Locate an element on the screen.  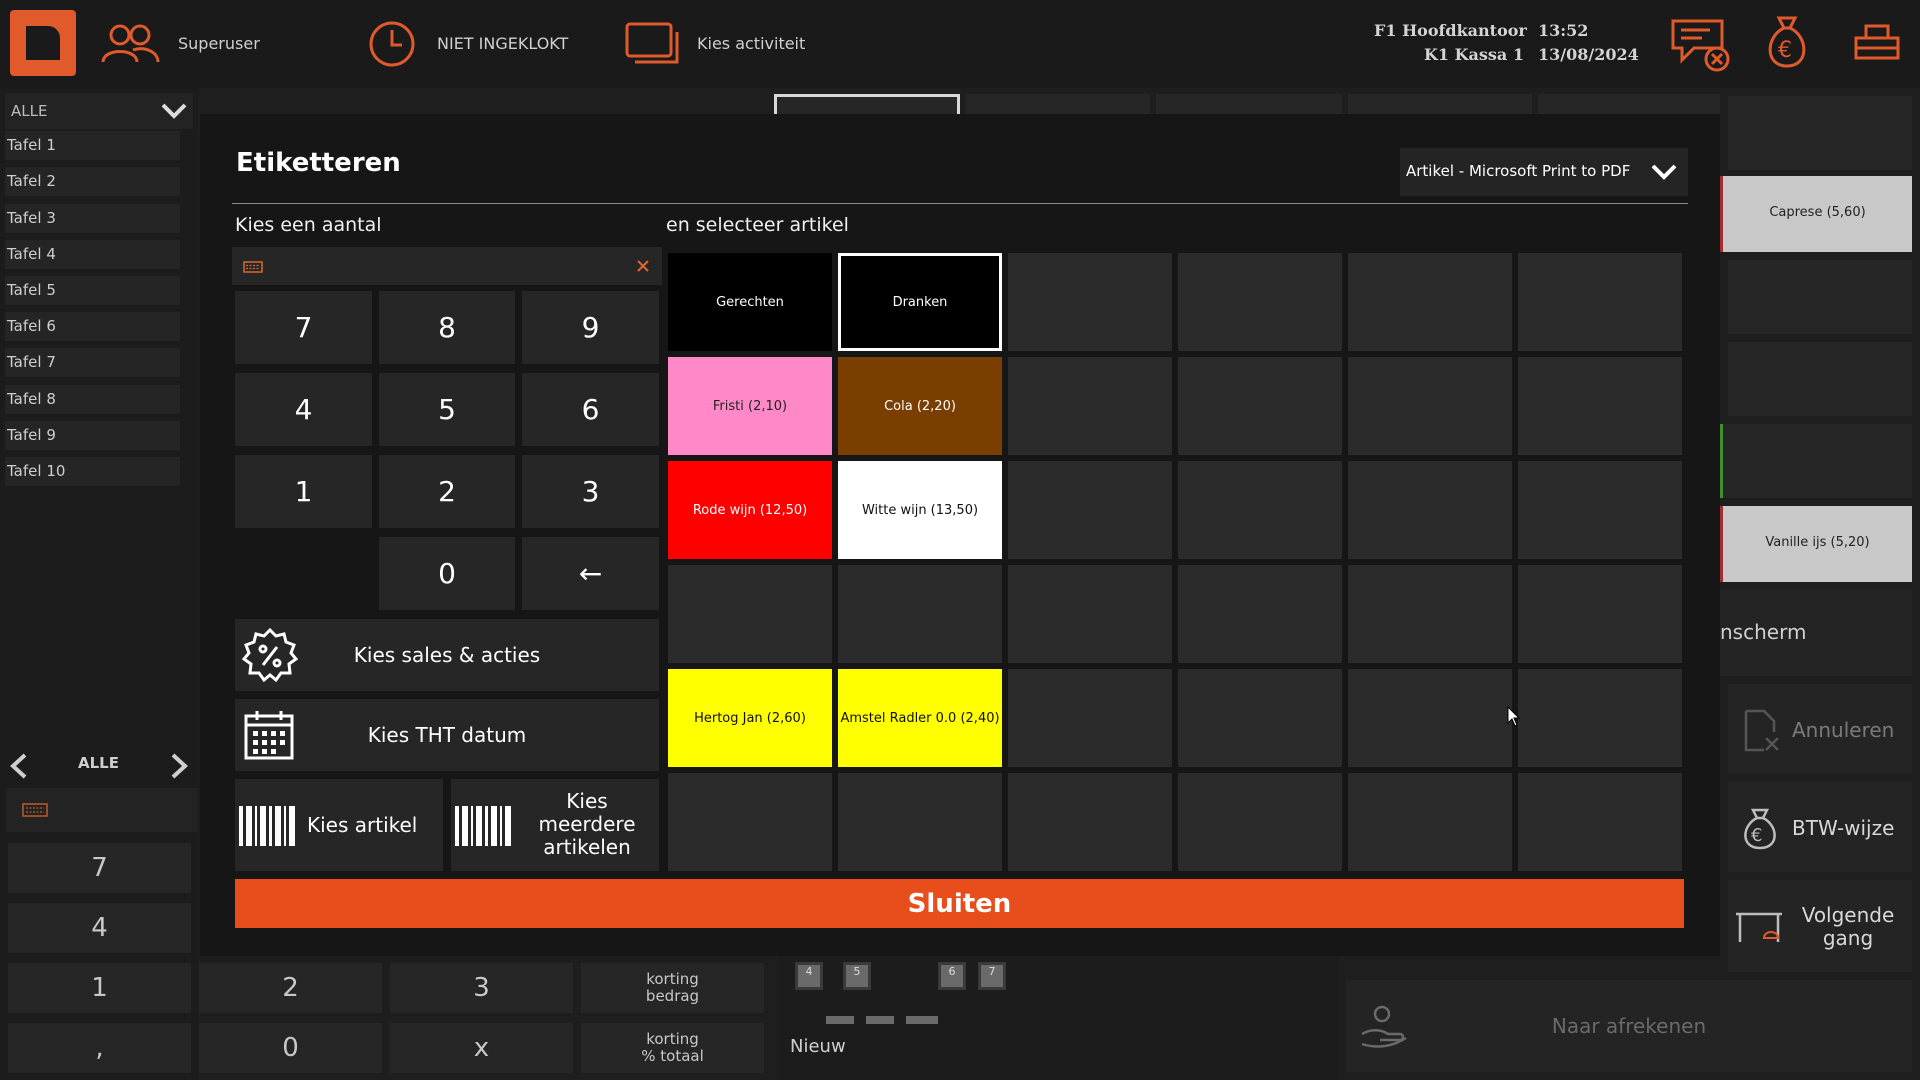
bg-key-3: 3 is located at coordinates (481, 988).